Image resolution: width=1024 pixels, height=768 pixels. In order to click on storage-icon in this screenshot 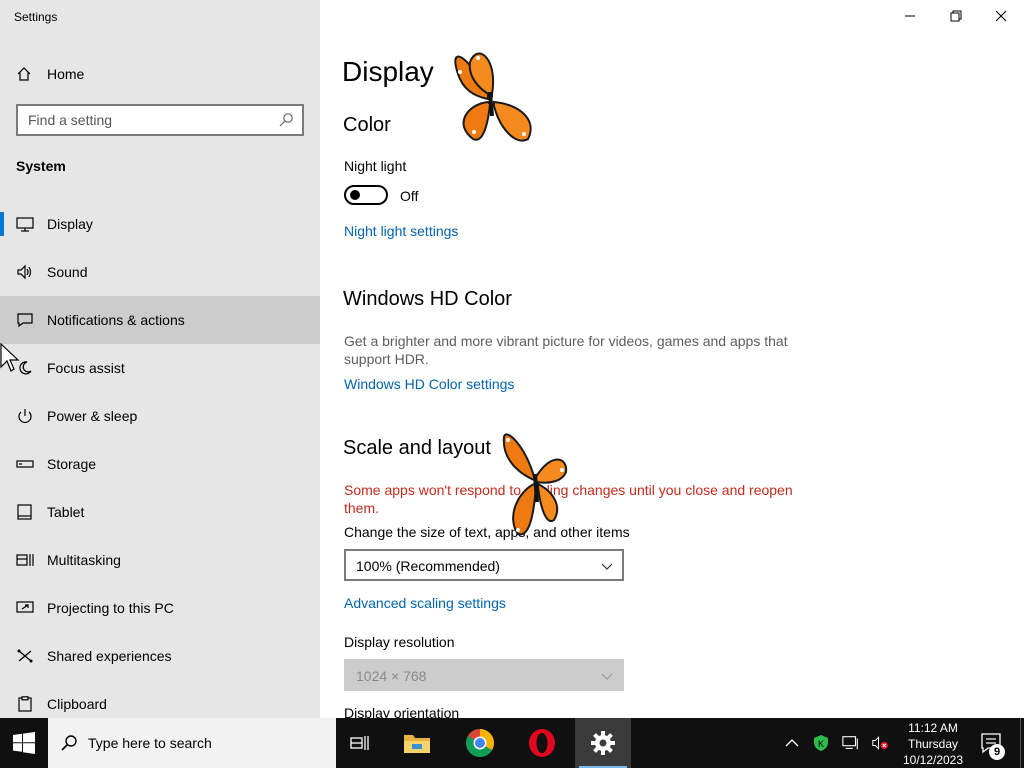, I will do `click(25, 464)`.